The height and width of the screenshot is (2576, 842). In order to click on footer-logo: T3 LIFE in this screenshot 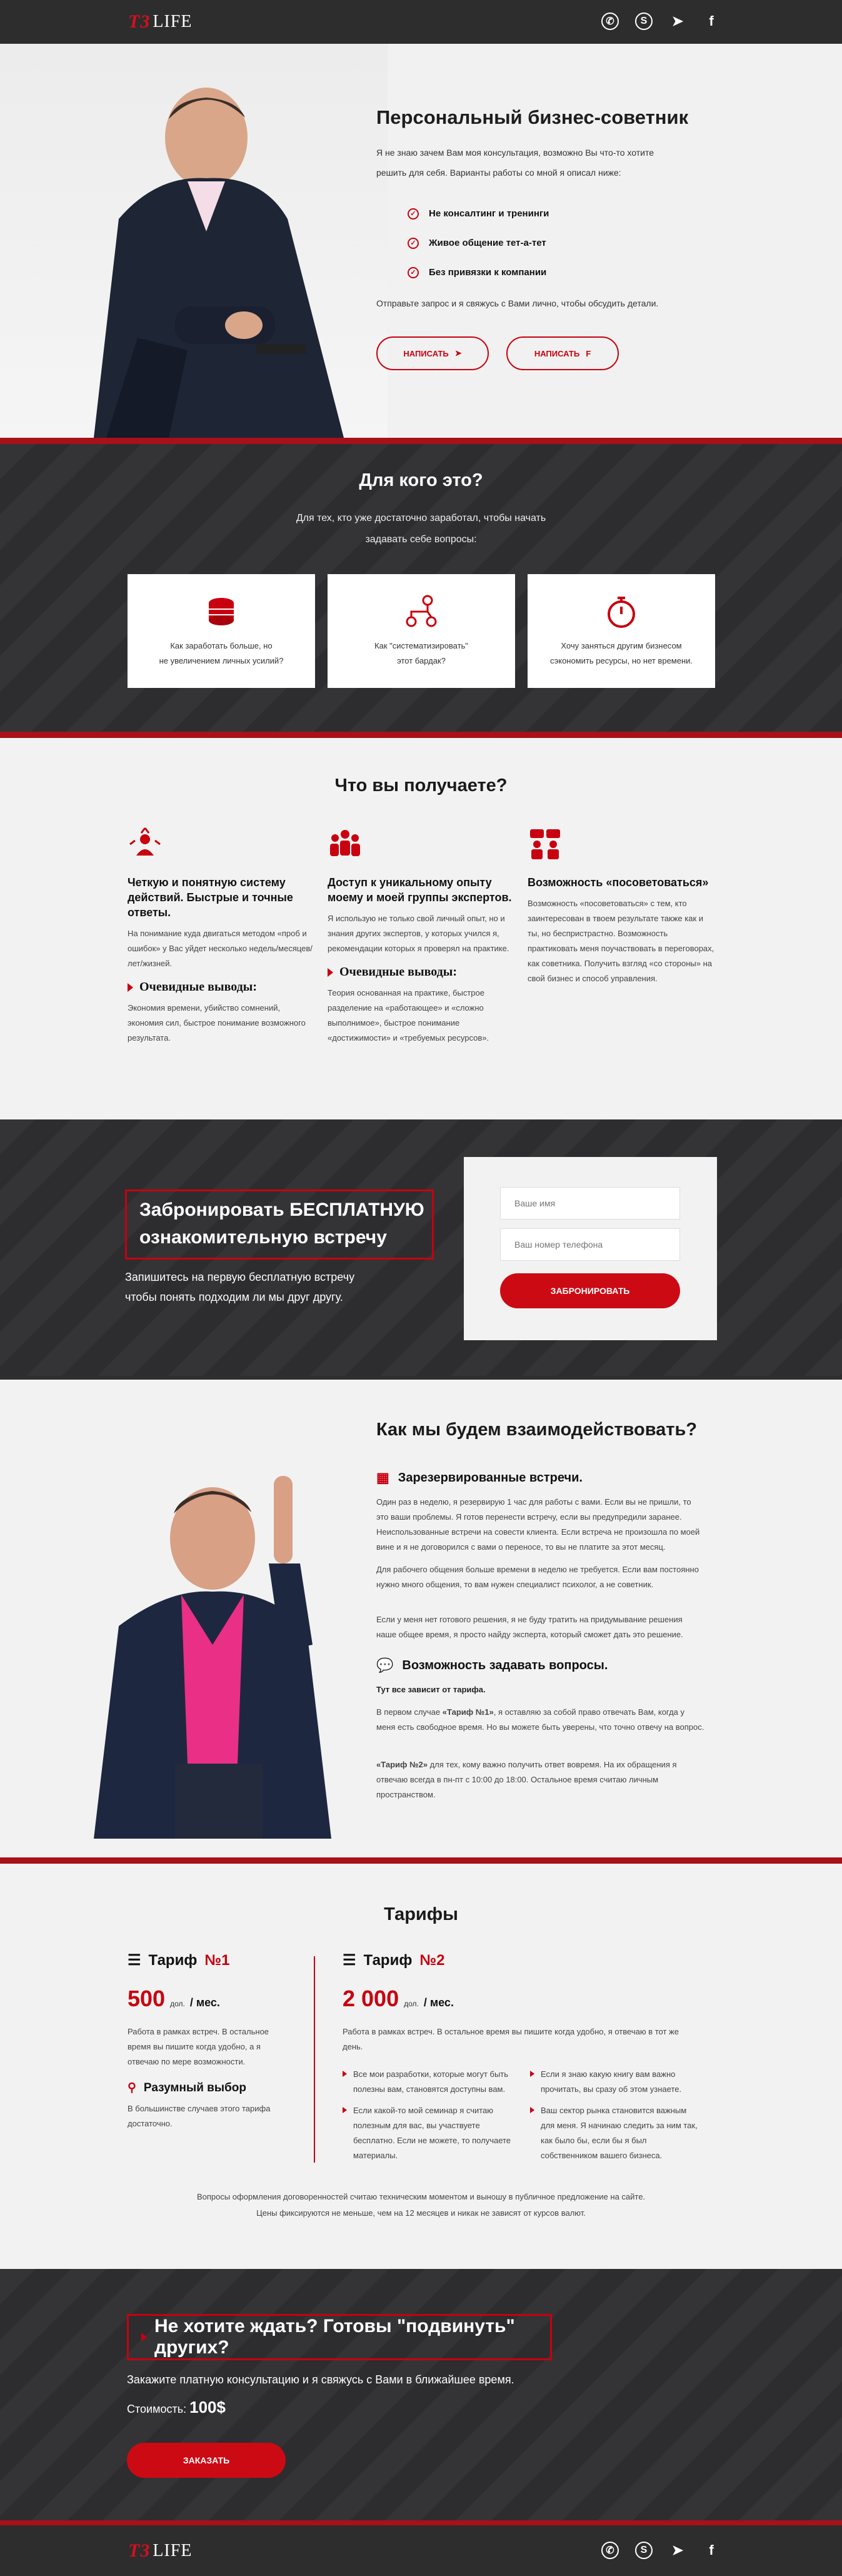, I will do `click(160, 2551)`.